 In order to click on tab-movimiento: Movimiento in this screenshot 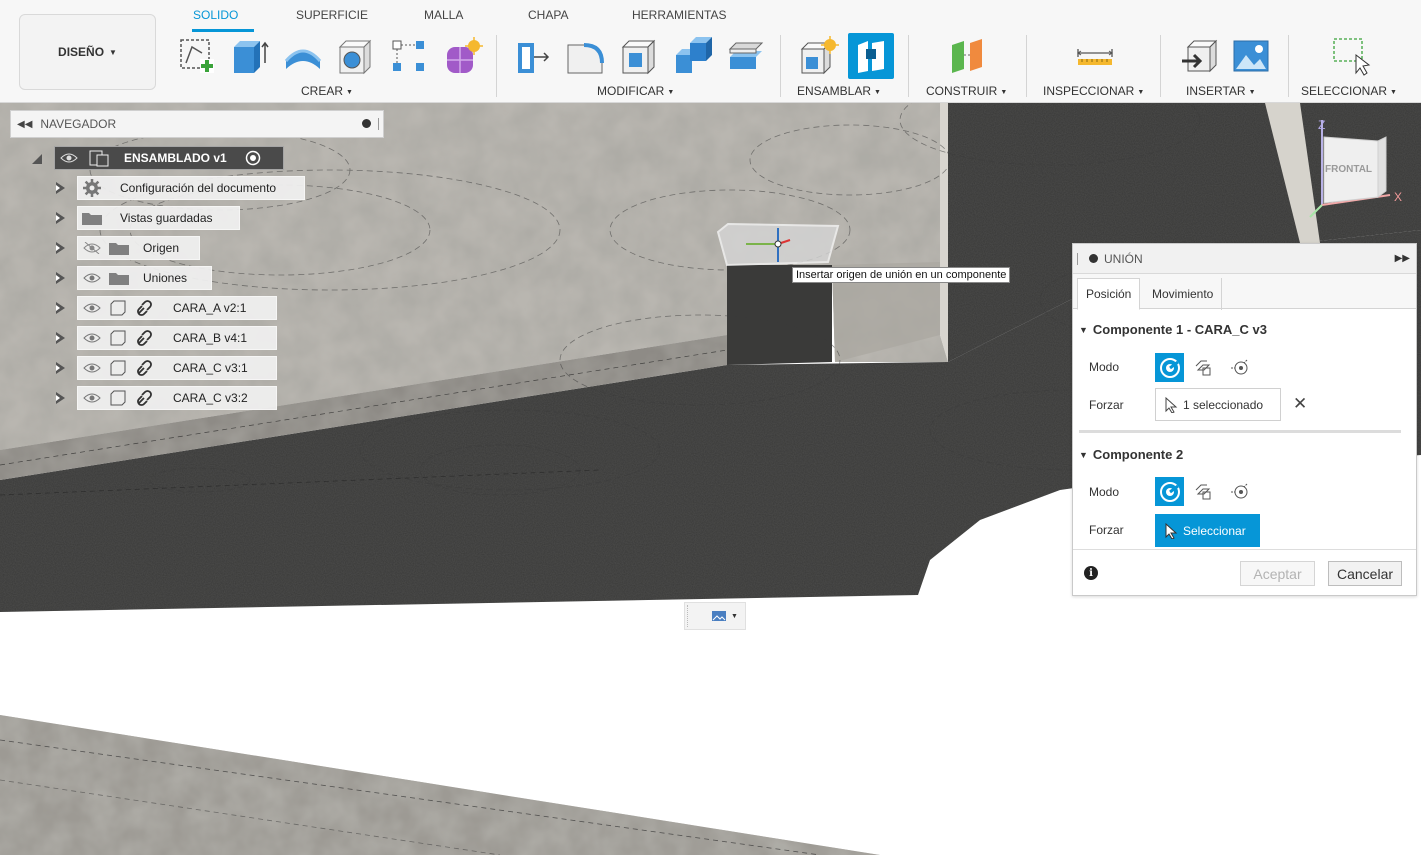, I will do `click(1183, 294)`.